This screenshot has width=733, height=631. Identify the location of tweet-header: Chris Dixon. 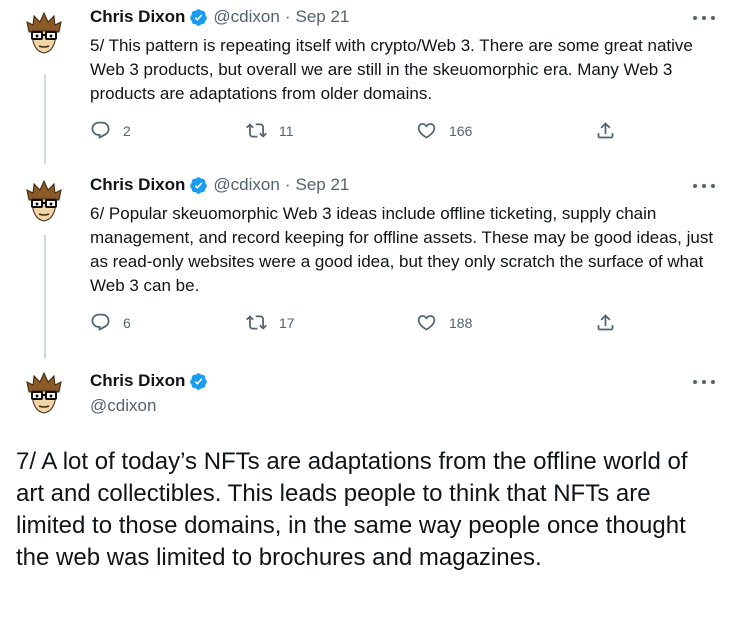
(149, 381).